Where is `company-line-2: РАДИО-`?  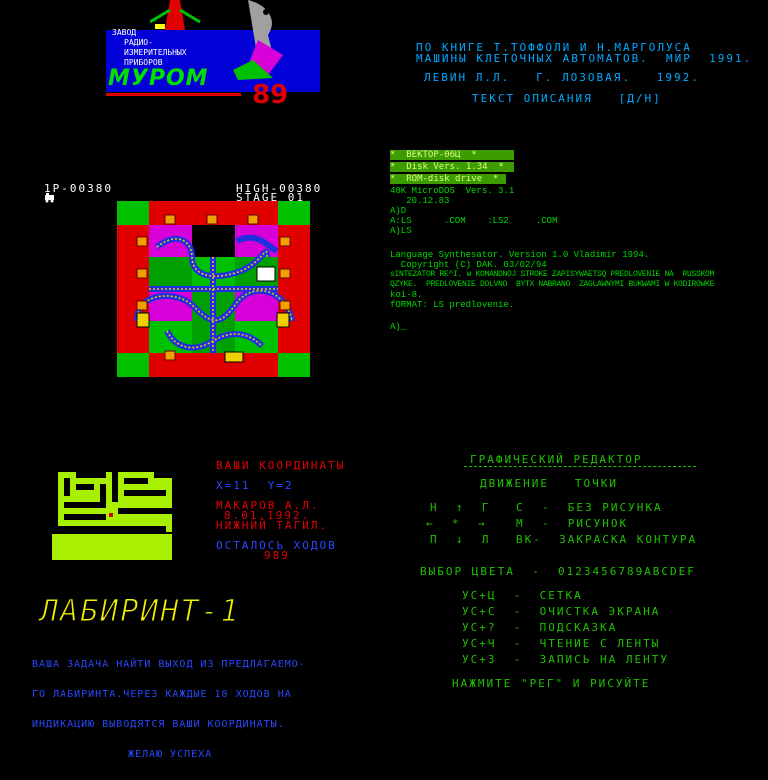
company-line-2: РАДИО- is located at coordinates (138, 42).